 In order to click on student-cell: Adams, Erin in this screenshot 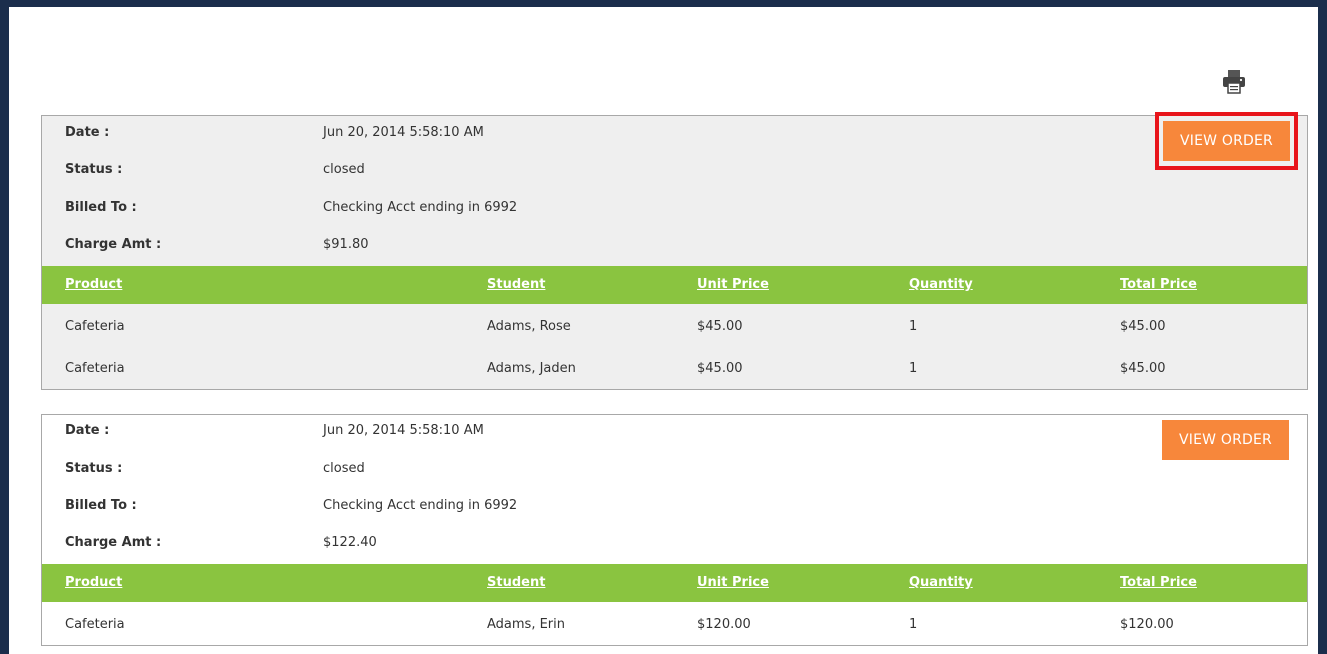, I will do `click(526, 624)`.